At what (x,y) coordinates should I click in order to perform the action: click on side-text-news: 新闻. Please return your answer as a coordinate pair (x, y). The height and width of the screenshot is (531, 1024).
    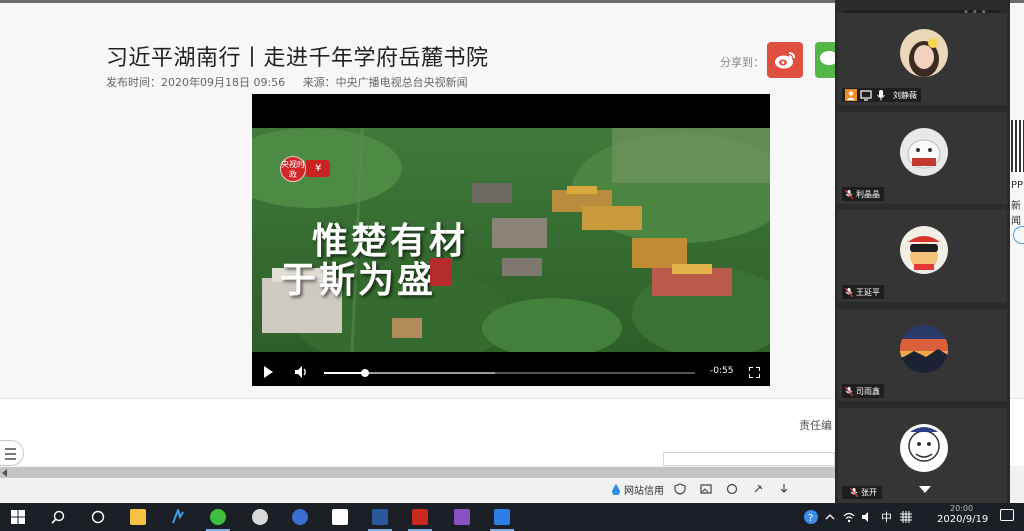
    Looking at the image, I should click on (1016, 214).